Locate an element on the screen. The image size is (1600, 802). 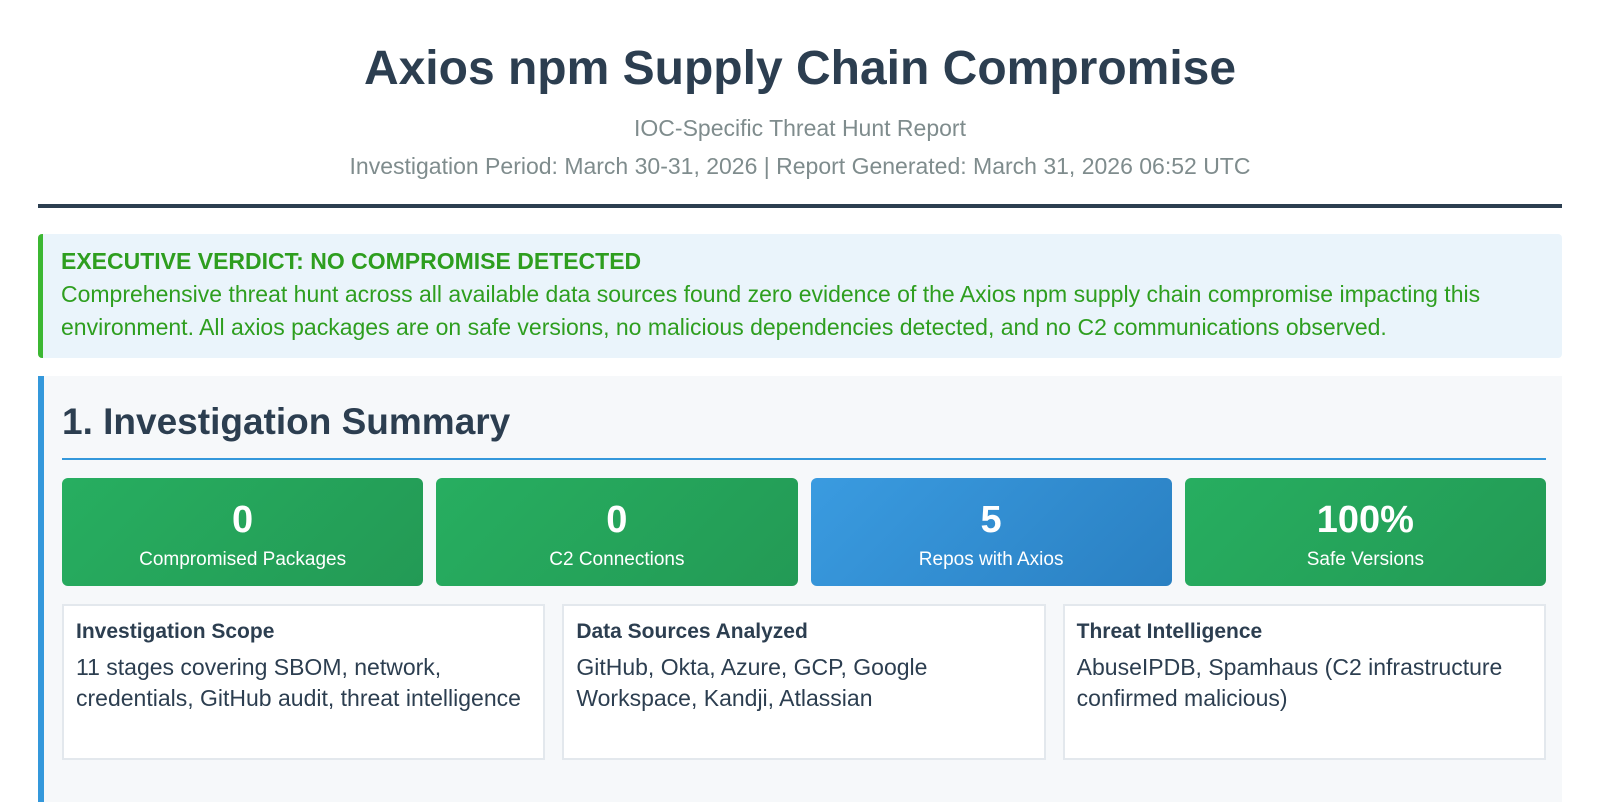
stat-value: 100% is located at coordinates (1365, 520).